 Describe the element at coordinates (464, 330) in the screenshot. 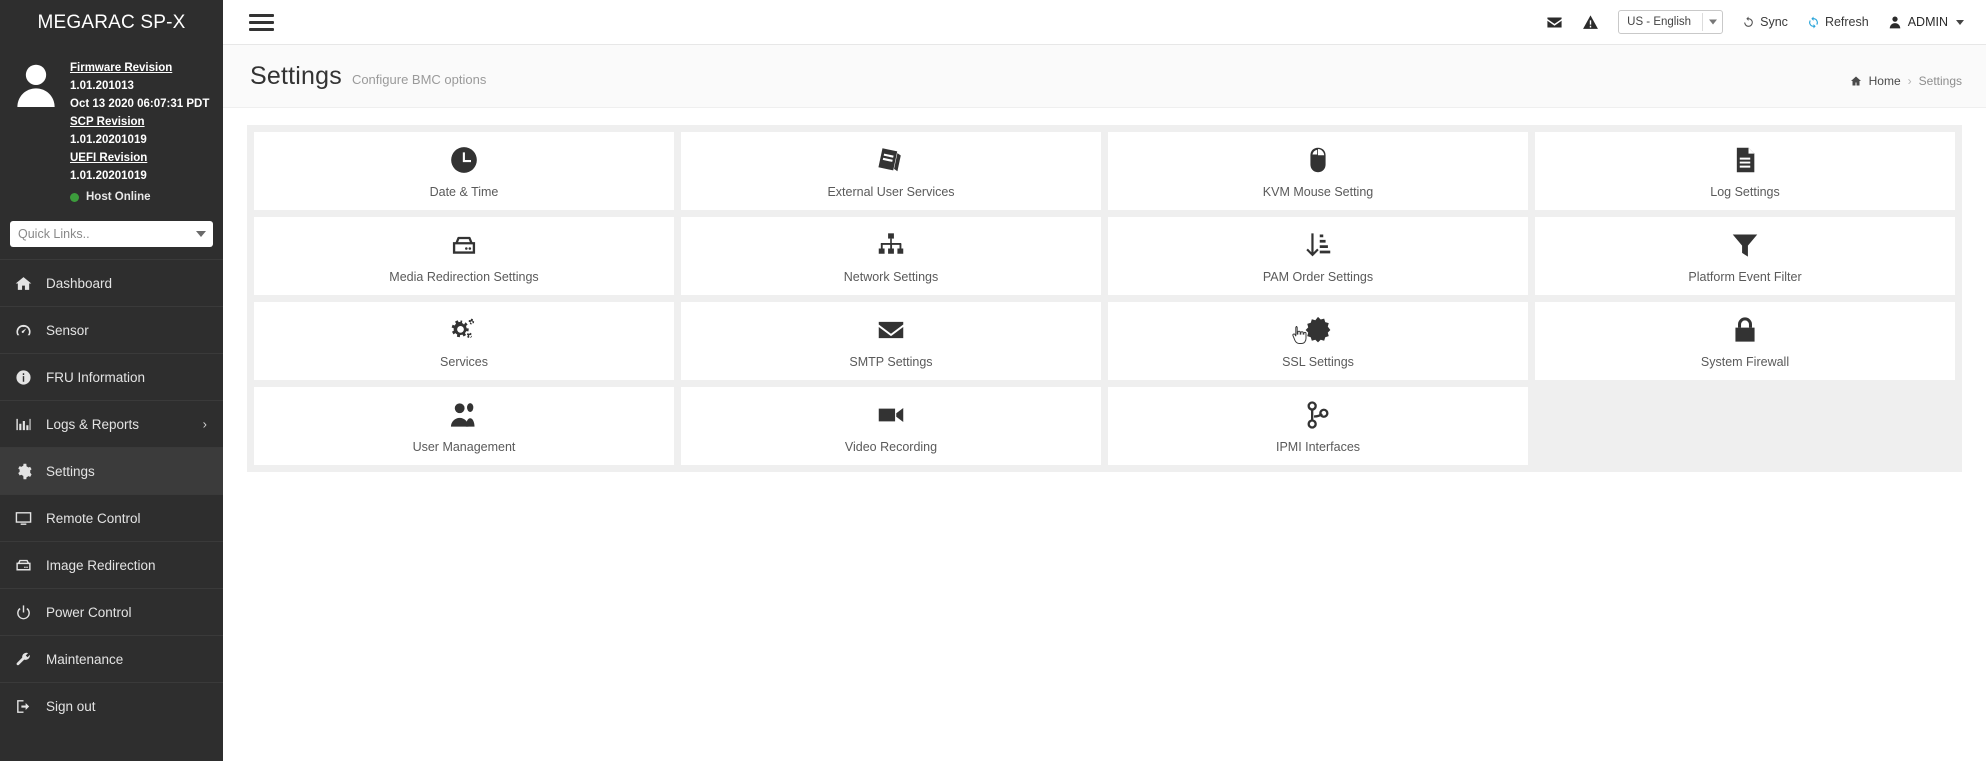

I see `gears-icon` at that location.